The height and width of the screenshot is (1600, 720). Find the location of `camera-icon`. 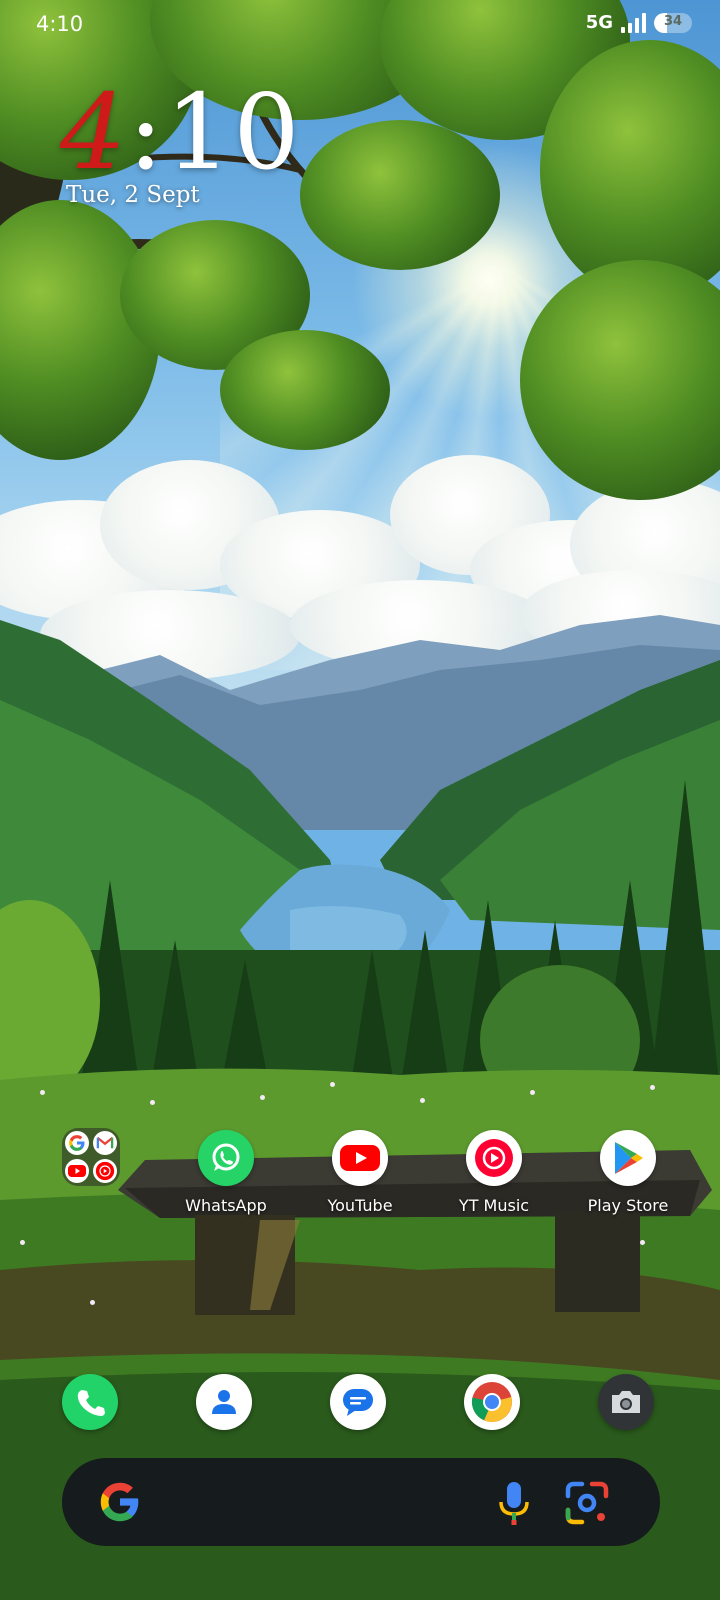

camera-icon is located at coordinates (626, 1402).